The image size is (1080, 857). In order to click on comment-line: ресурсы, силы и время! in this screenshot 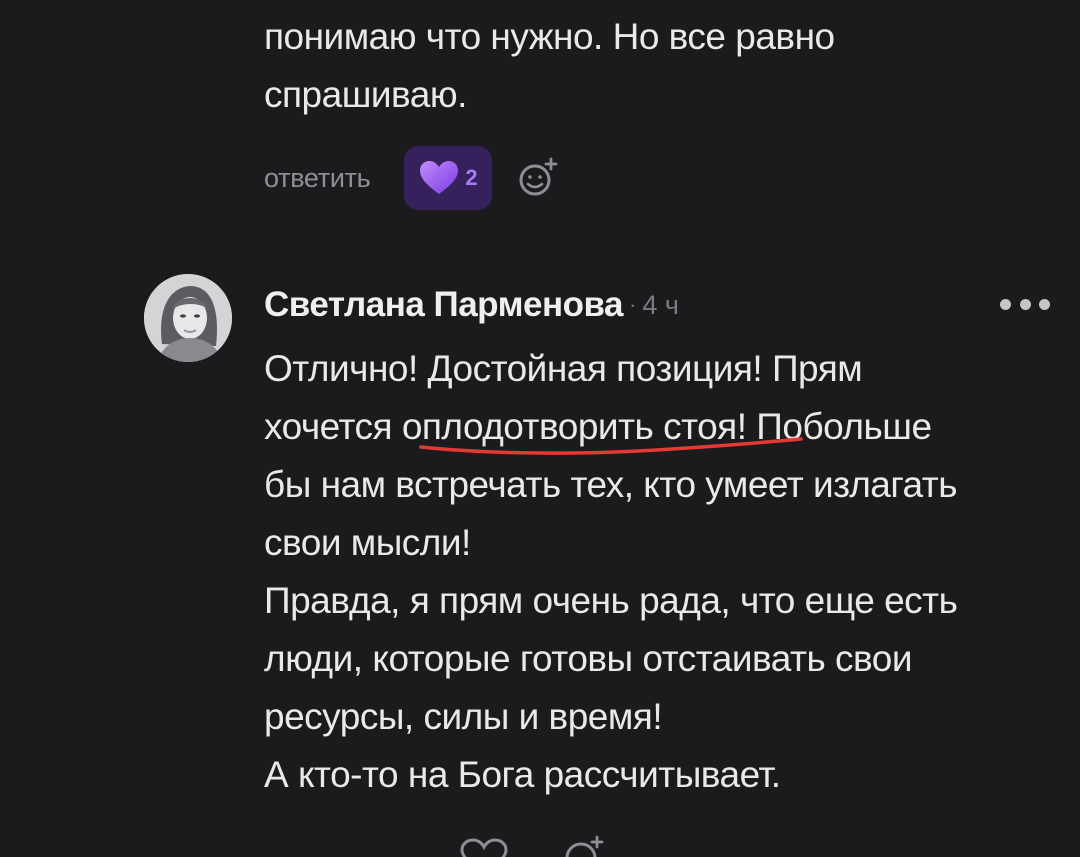, I will do `click(463, 716)`.